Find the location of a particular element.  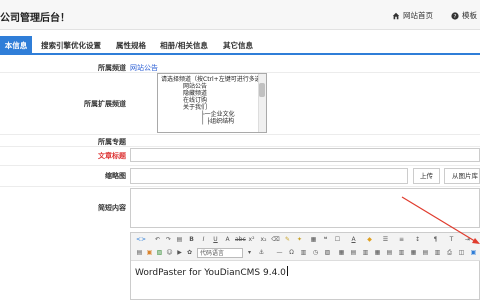

strikethrough-icon: abc is located at coordinates (240, 240).